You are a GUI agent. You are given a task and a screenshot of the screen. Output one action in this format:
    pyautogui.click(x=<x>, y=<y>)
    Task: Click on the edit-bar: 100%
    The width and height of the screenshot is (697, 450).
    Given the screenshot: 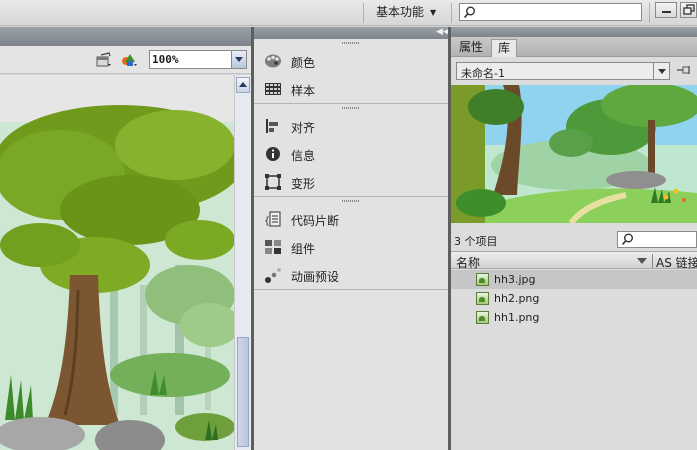 What is the action you would take?
    pyautogui.click(x=126, y=60)
    